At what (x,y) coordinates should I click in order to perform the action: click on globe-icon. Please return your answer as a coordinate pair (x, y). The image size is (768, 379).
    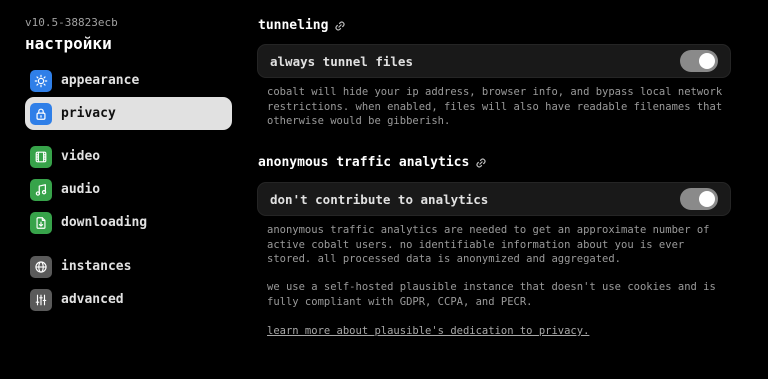
    Looking at the image, I should click on (41, 266).